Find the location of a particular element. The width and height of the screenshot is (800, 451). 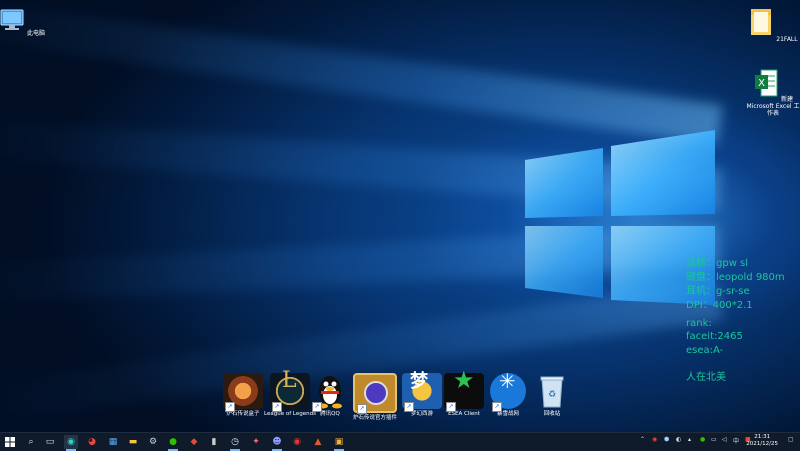

qq-penguin-icon: ↗ is located at coordinates (330, 392).